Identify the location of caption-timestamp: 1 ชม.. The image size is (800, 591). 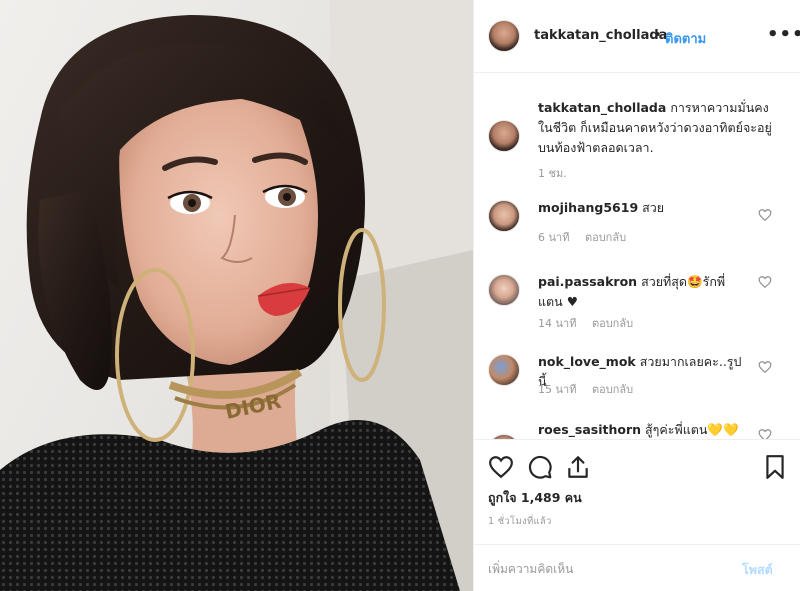
(552, 173).